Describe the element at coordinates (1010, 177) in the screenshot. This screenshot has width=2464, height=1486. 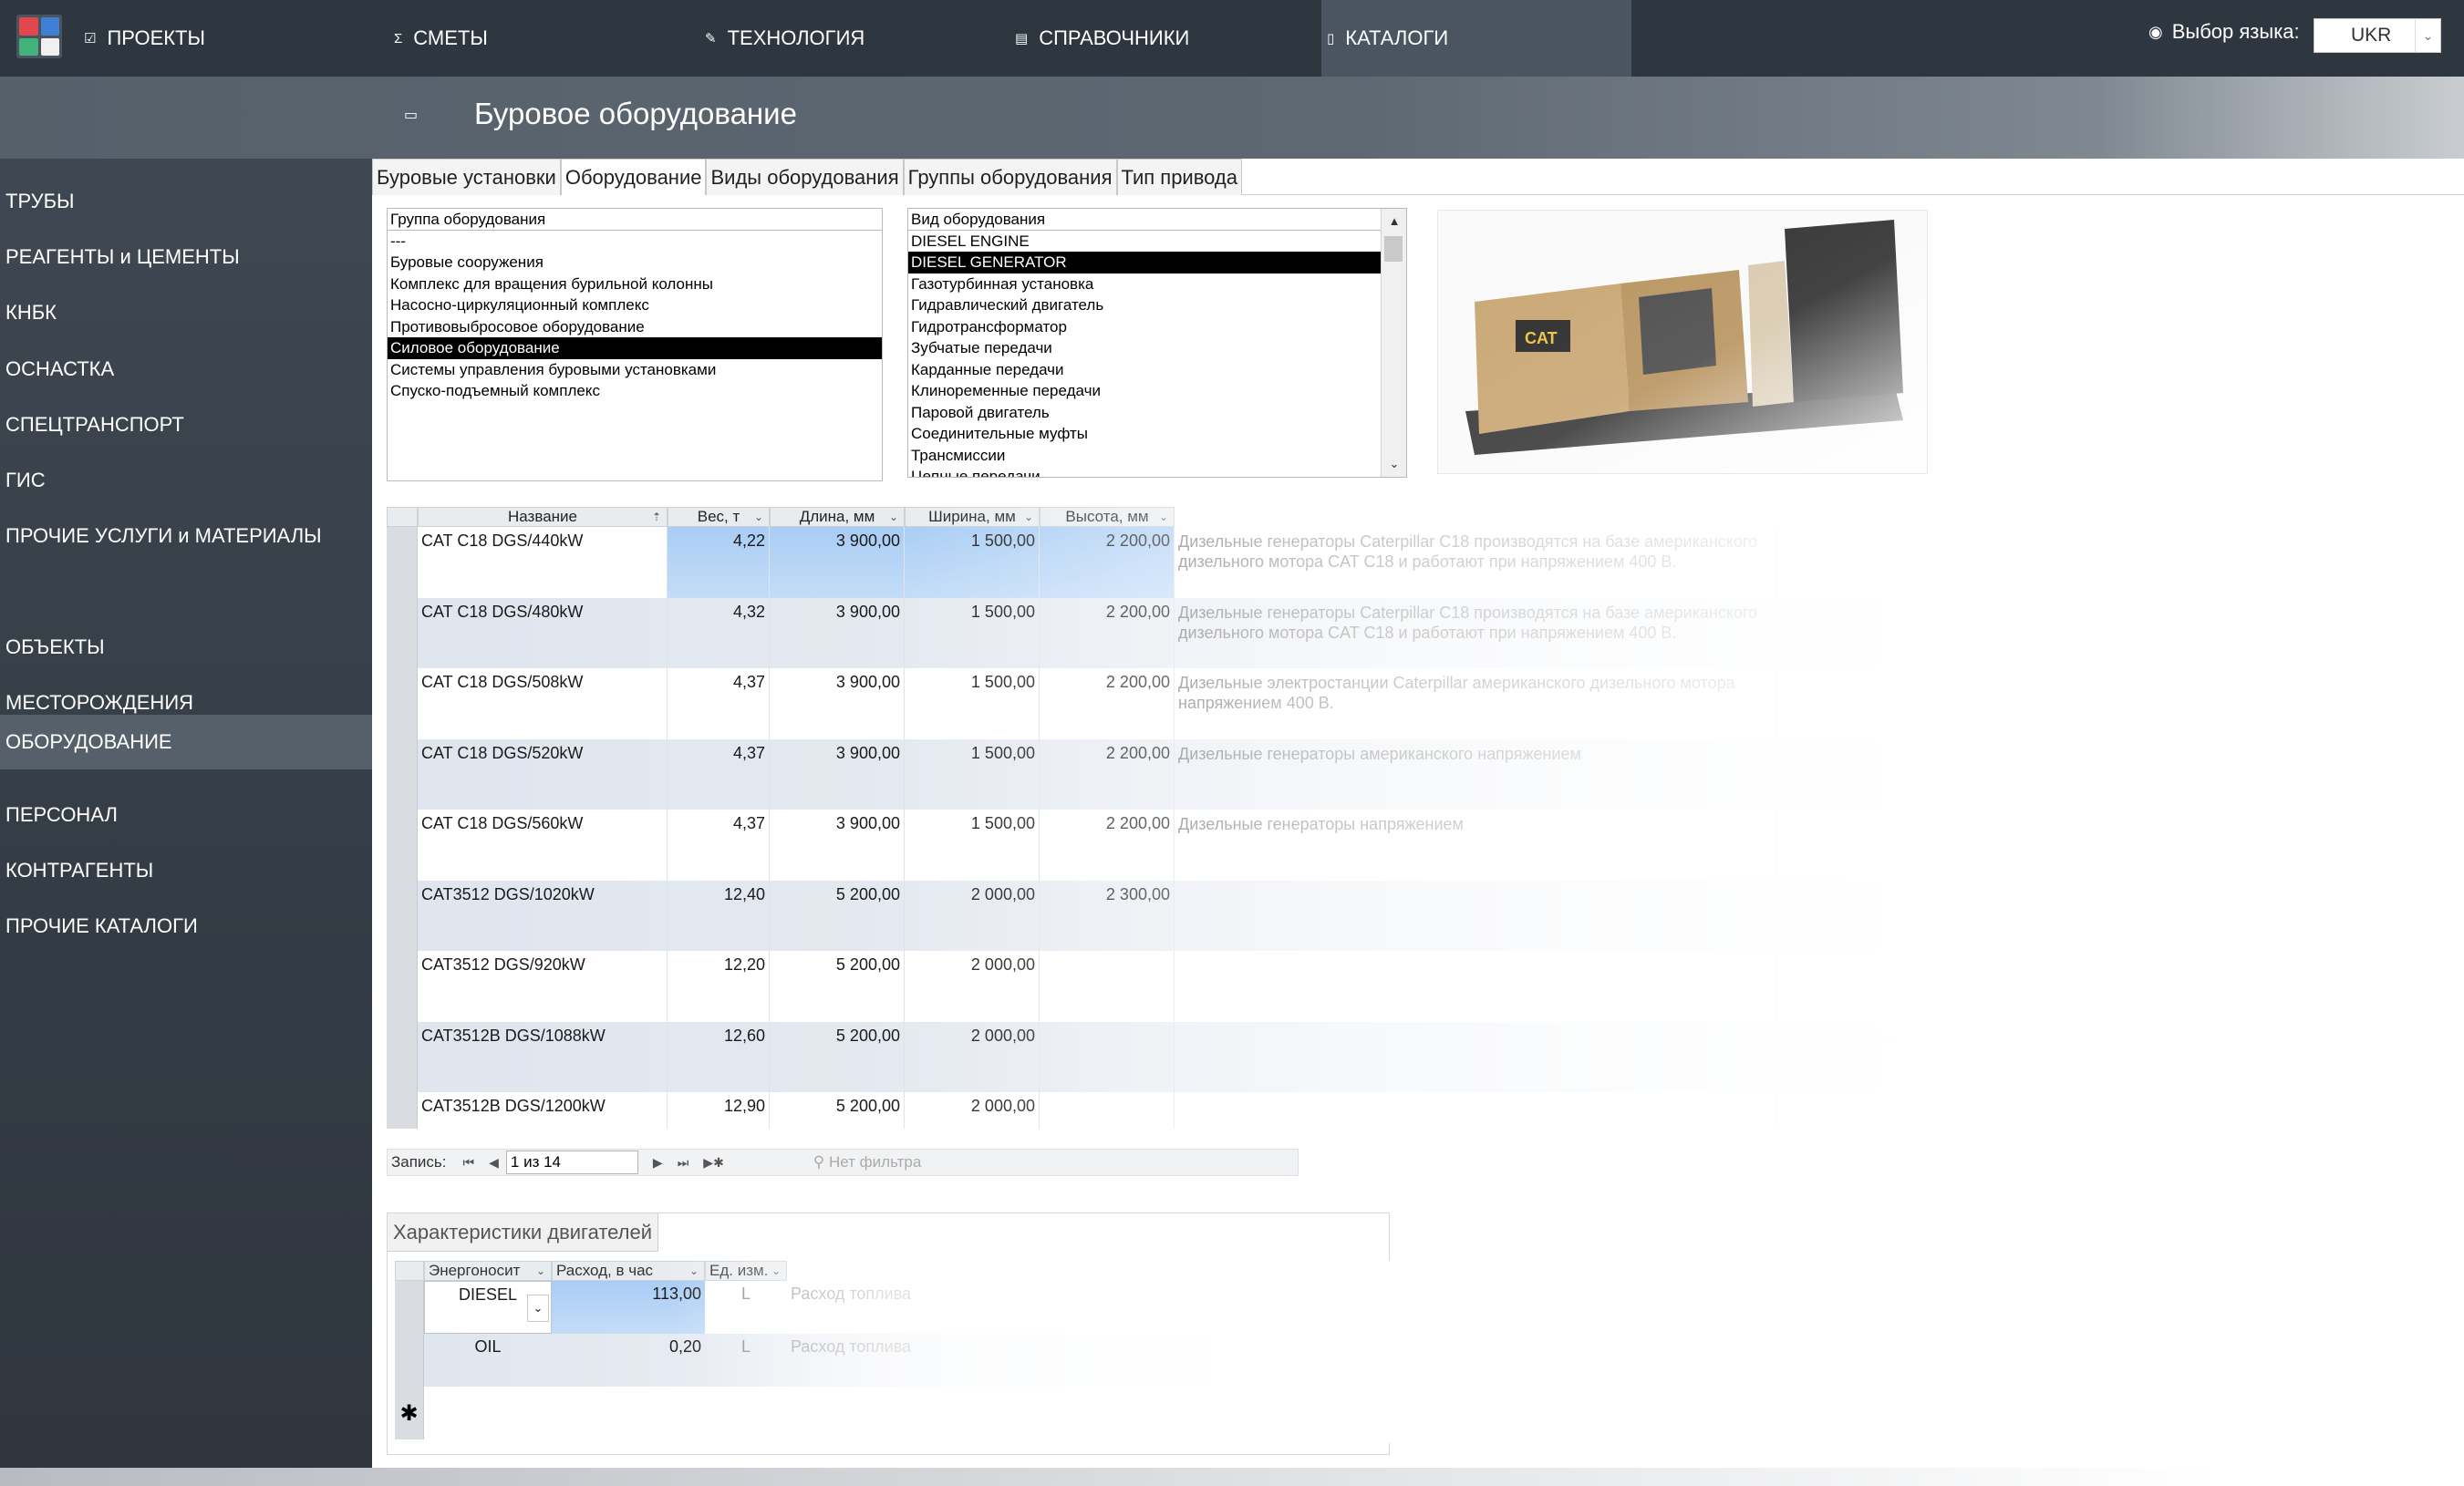
I see `tab-equipment-groups: Группы оборудования` at that location.